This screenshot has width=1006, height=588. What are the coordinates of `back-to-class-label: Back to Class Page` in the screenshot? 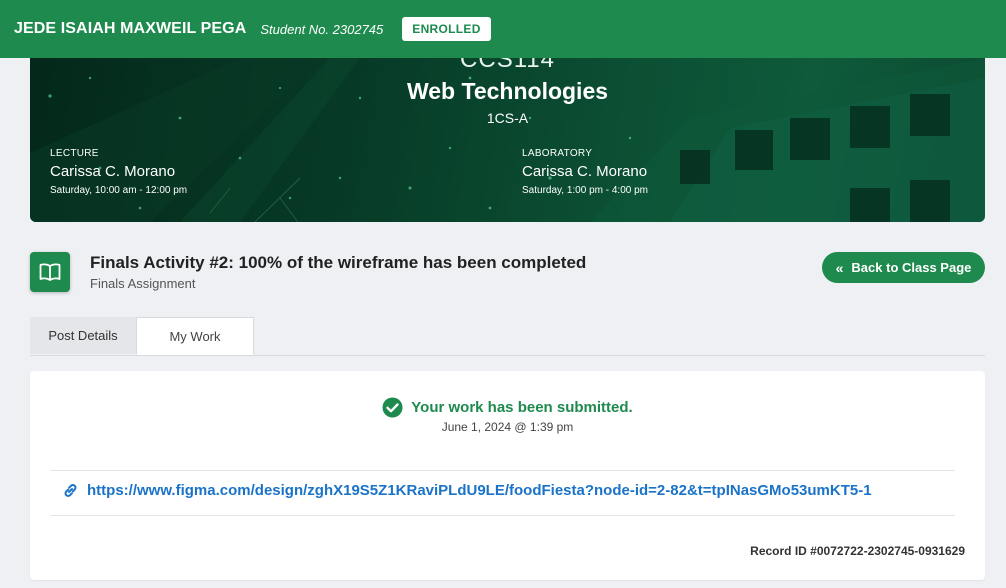 It's located at (911, 267).